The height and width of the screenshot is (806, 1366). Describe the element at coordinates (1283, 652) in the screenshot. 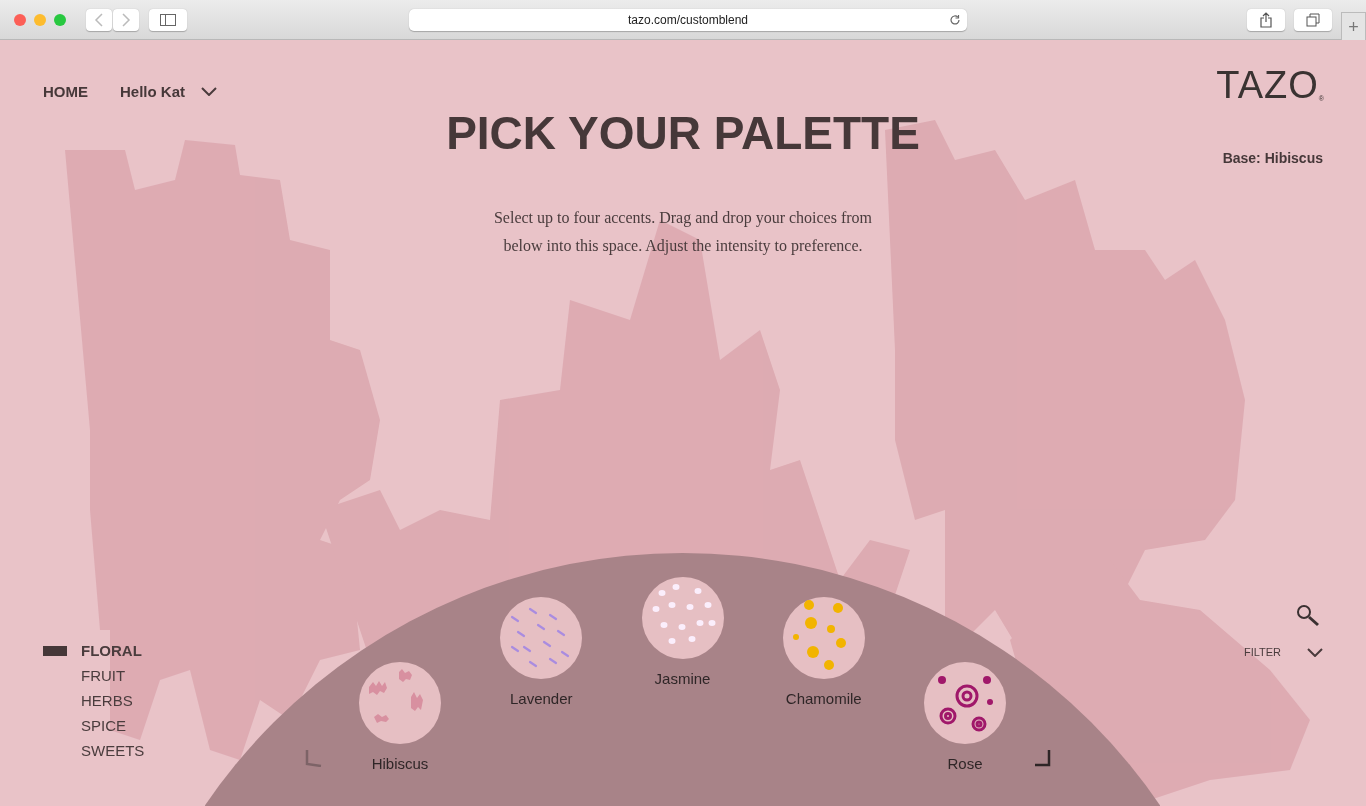

I see `filter-dropdown: FILTER` at that location.